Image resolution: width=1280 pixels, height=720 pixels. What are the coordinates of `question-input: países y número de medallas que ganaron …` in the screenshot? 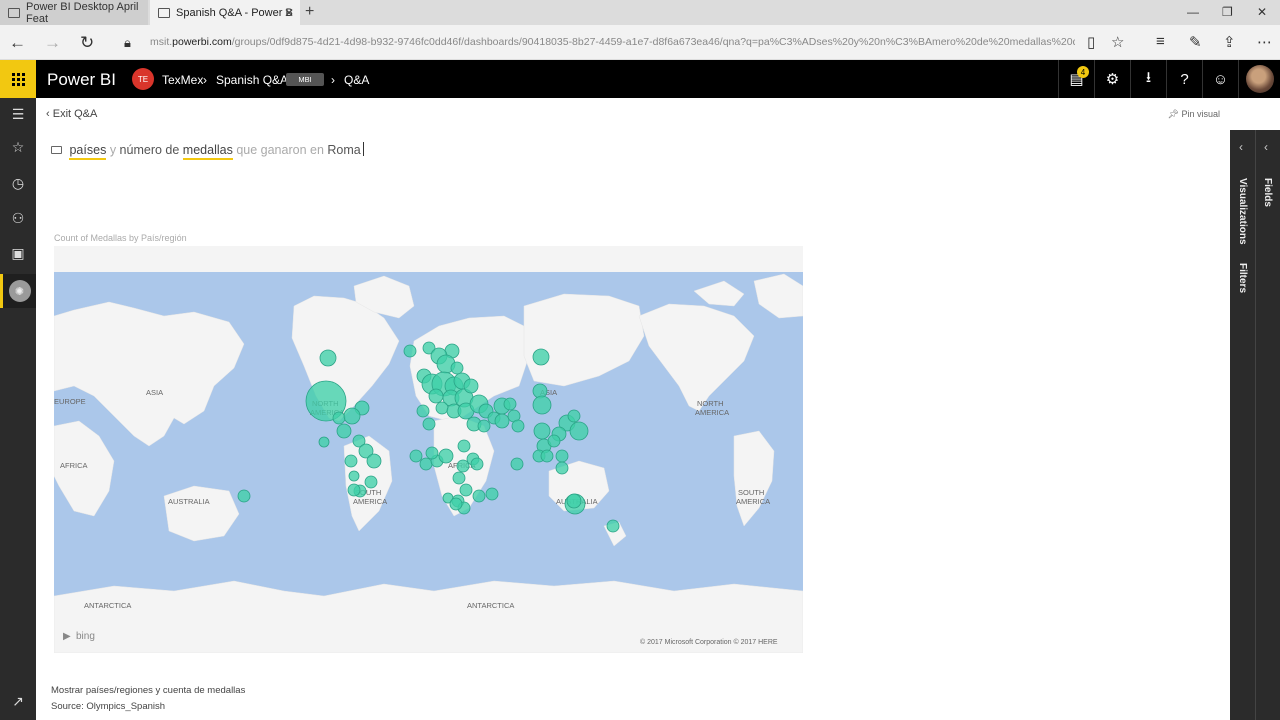 It's located at (207, 151).